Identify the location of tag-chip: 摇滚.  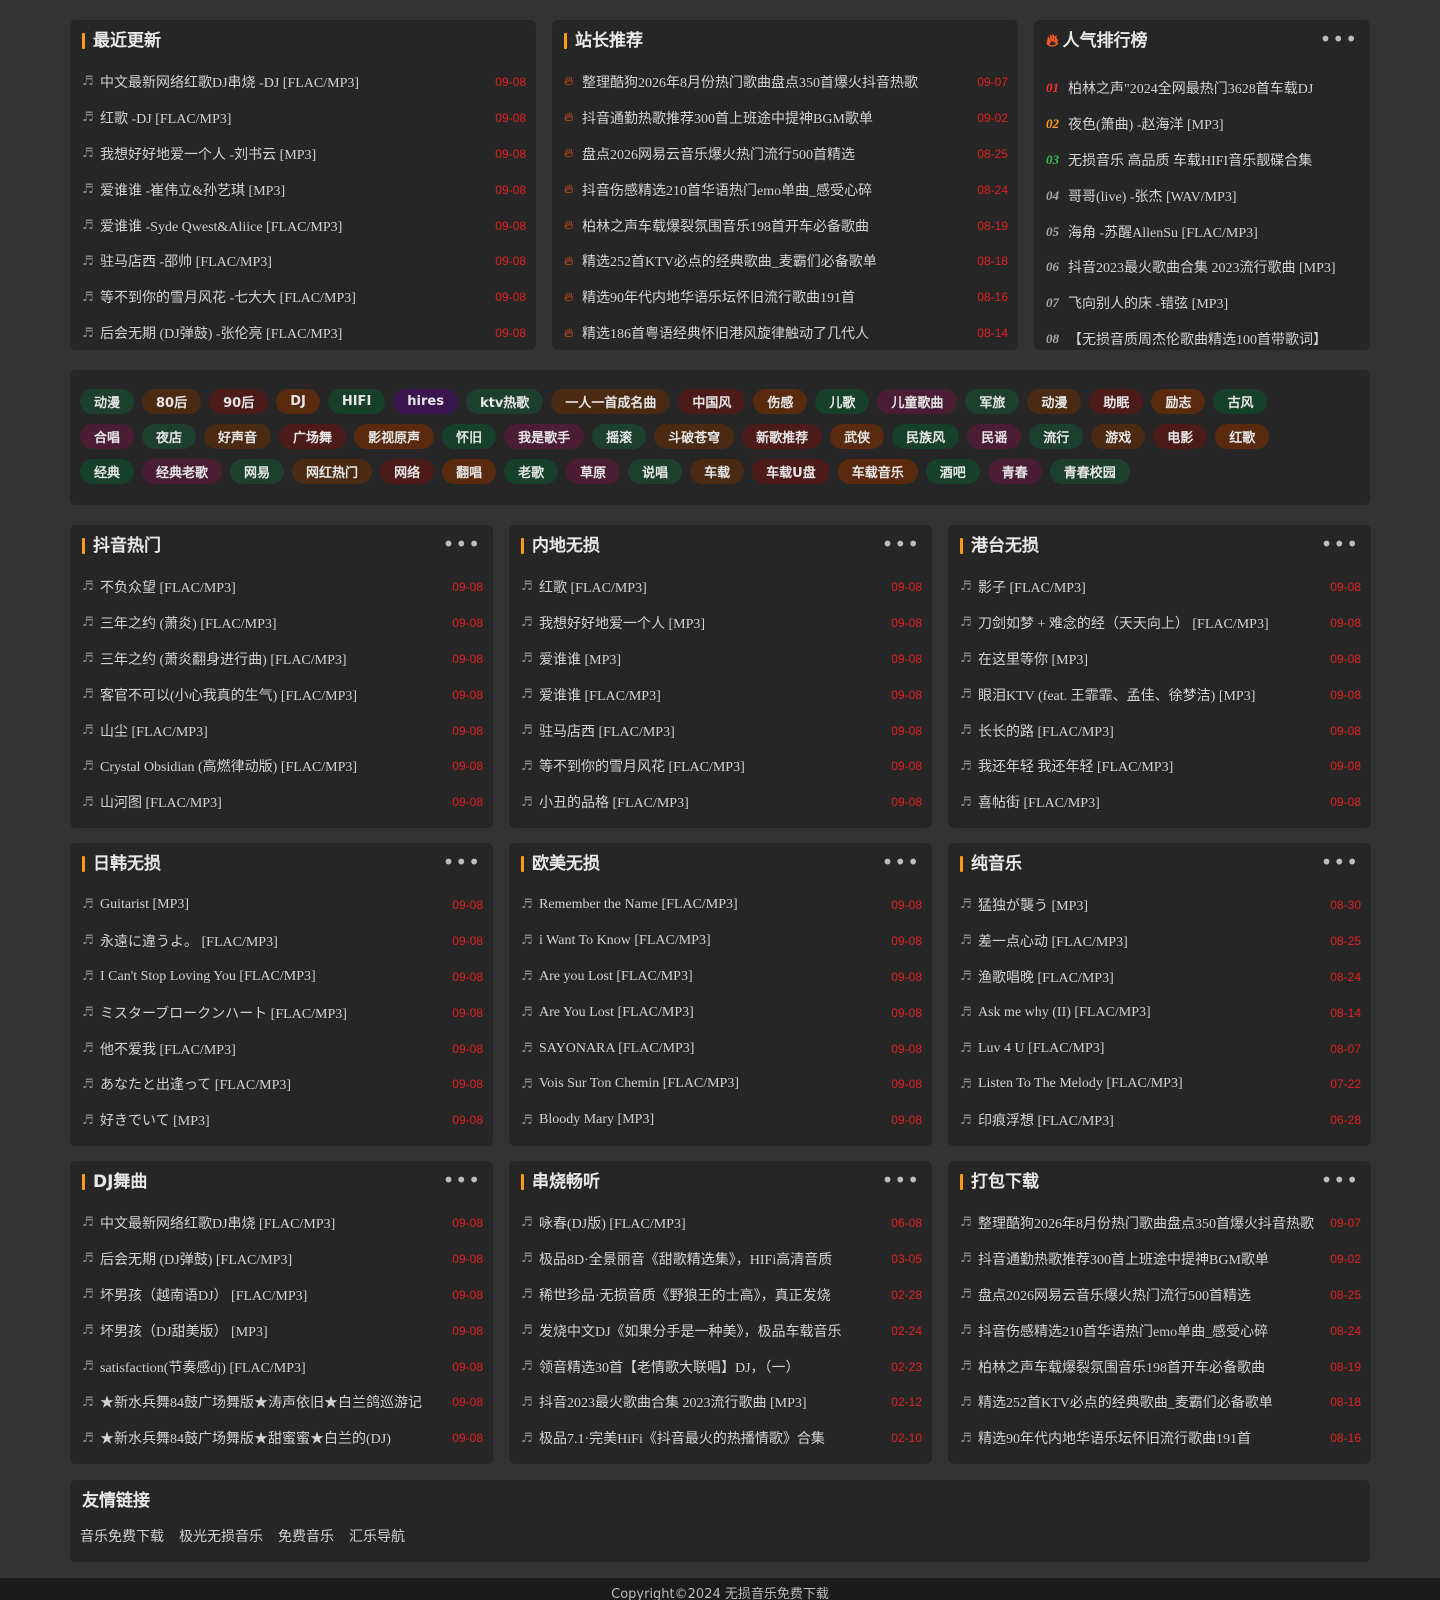
(619, 436).